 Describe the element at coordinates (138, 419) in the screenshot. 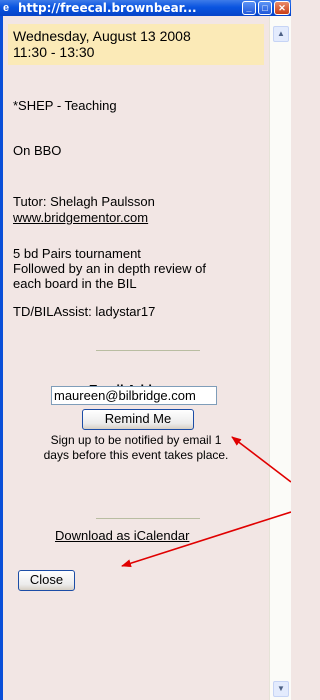

I see `remind-me-button: Remind Me` at that location.